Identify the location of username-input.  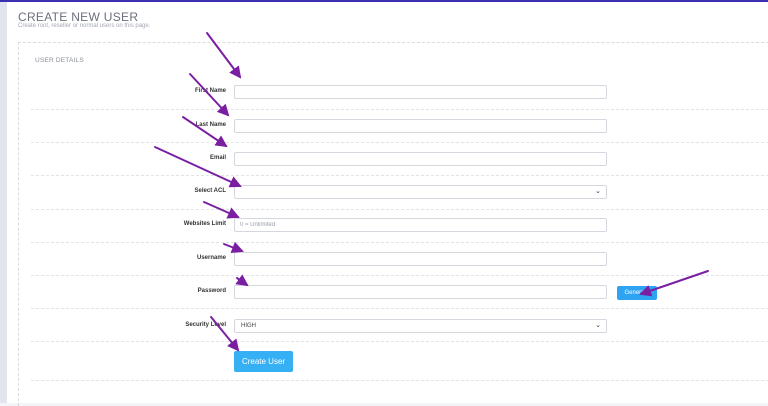
(420, 259).